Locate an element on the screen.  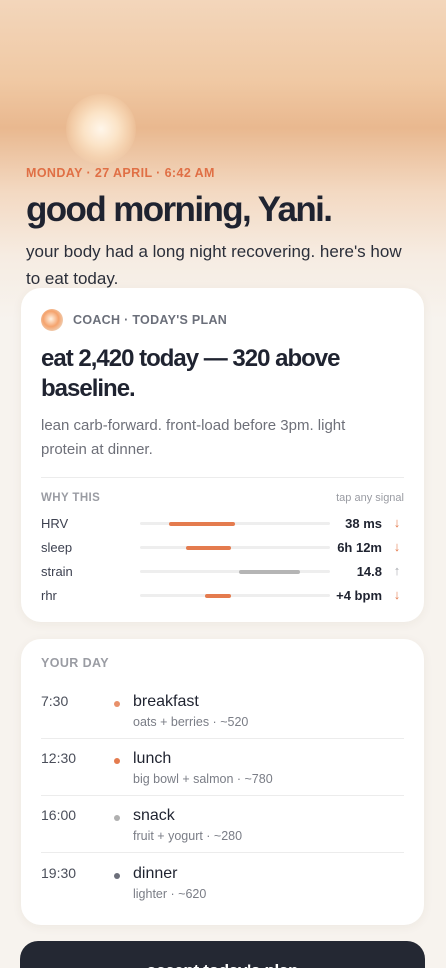
coach-header: COACH · TODAY'S PLAN is located at coordinates (134, 320).